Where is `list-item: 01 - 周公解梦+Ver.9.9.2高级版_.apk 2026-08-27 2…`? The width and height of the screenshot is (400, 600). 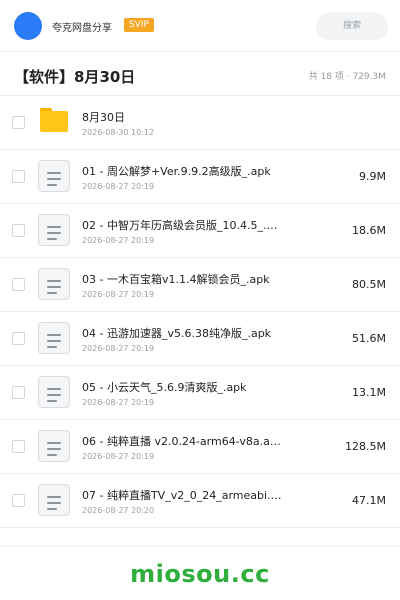
list-item: 01 - 周公解梦+Ver.9.9.2高级版_.apk 2026-08-27 2… is located at coordinates (200, 177).